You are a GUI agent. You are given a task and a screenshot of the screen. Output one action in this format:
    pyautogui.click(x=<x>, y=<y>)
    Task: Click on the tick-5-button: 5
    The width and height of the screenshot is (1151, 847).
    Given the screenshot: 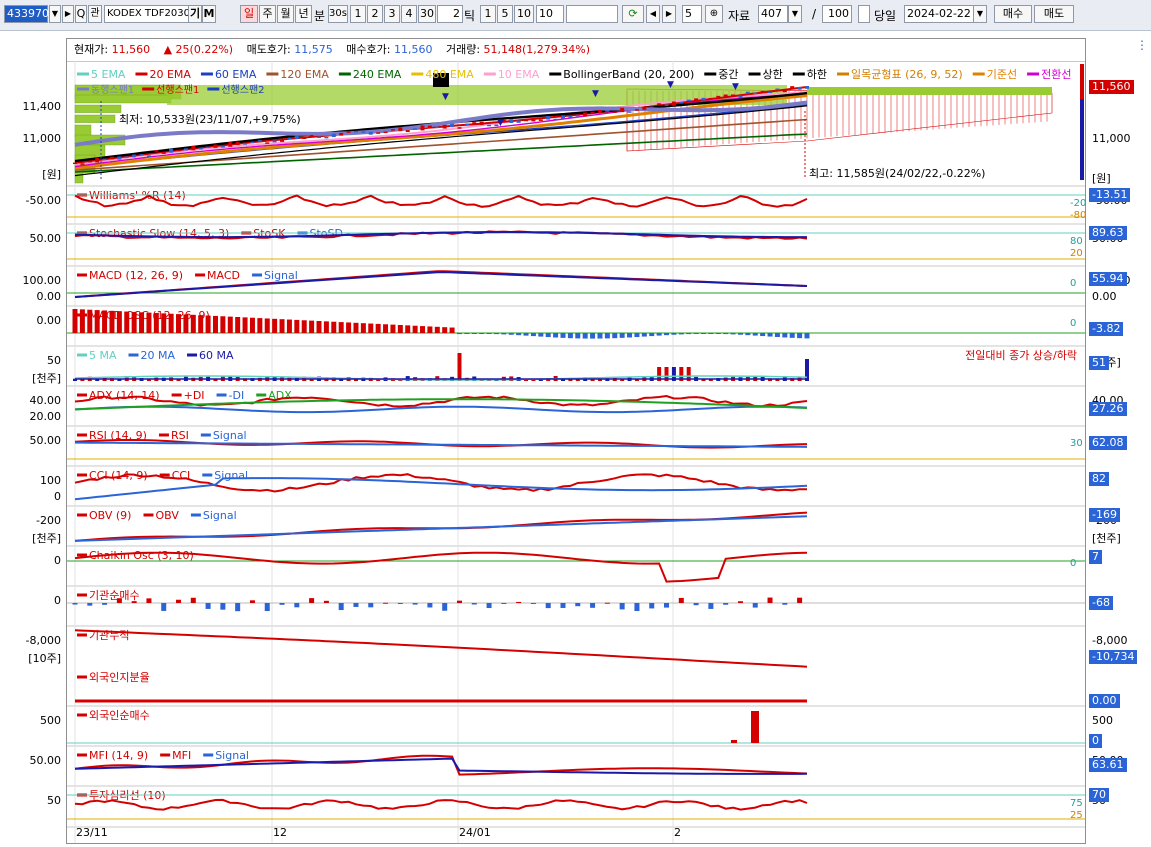 What is the action you would take?
    pyautogui.click(x=505, y=14)
    